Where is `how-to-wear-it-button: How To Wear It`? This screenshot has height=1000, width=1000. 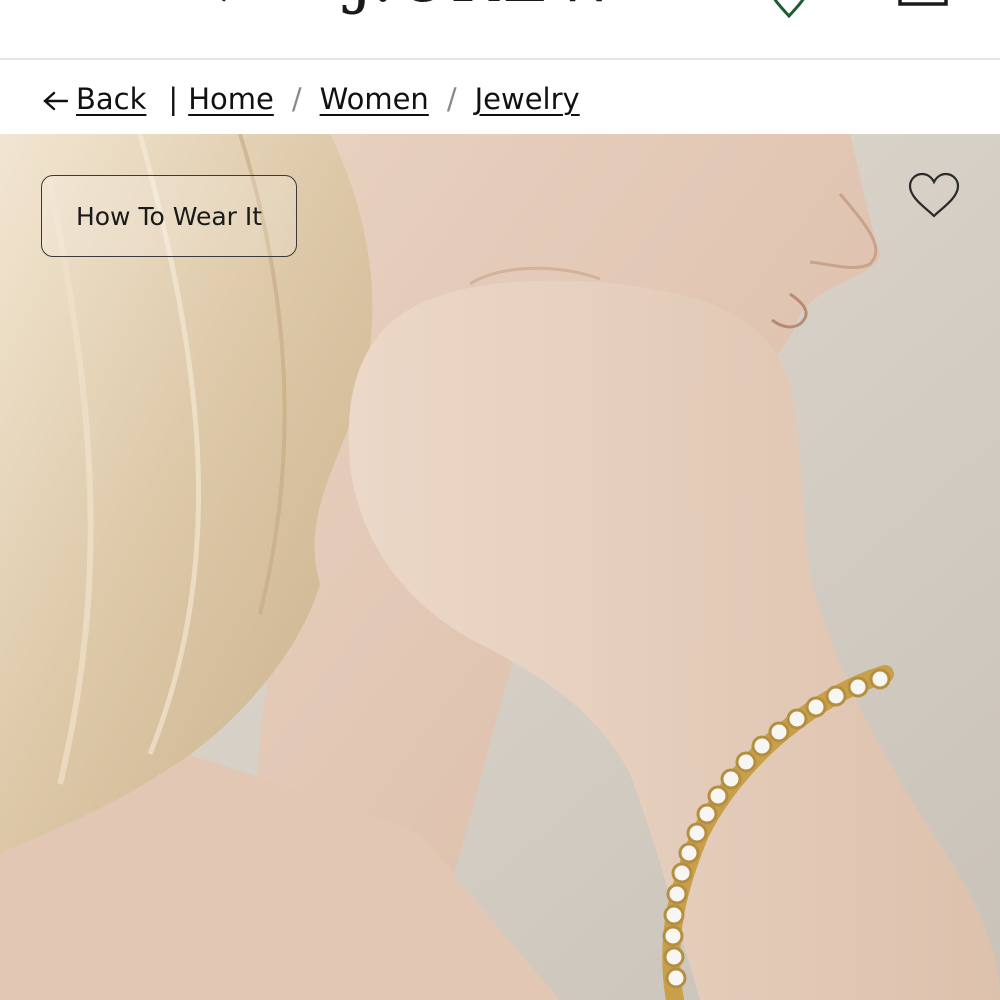
how-to-wear-it-button: How To Wear It is located at coordinates (169, 216).